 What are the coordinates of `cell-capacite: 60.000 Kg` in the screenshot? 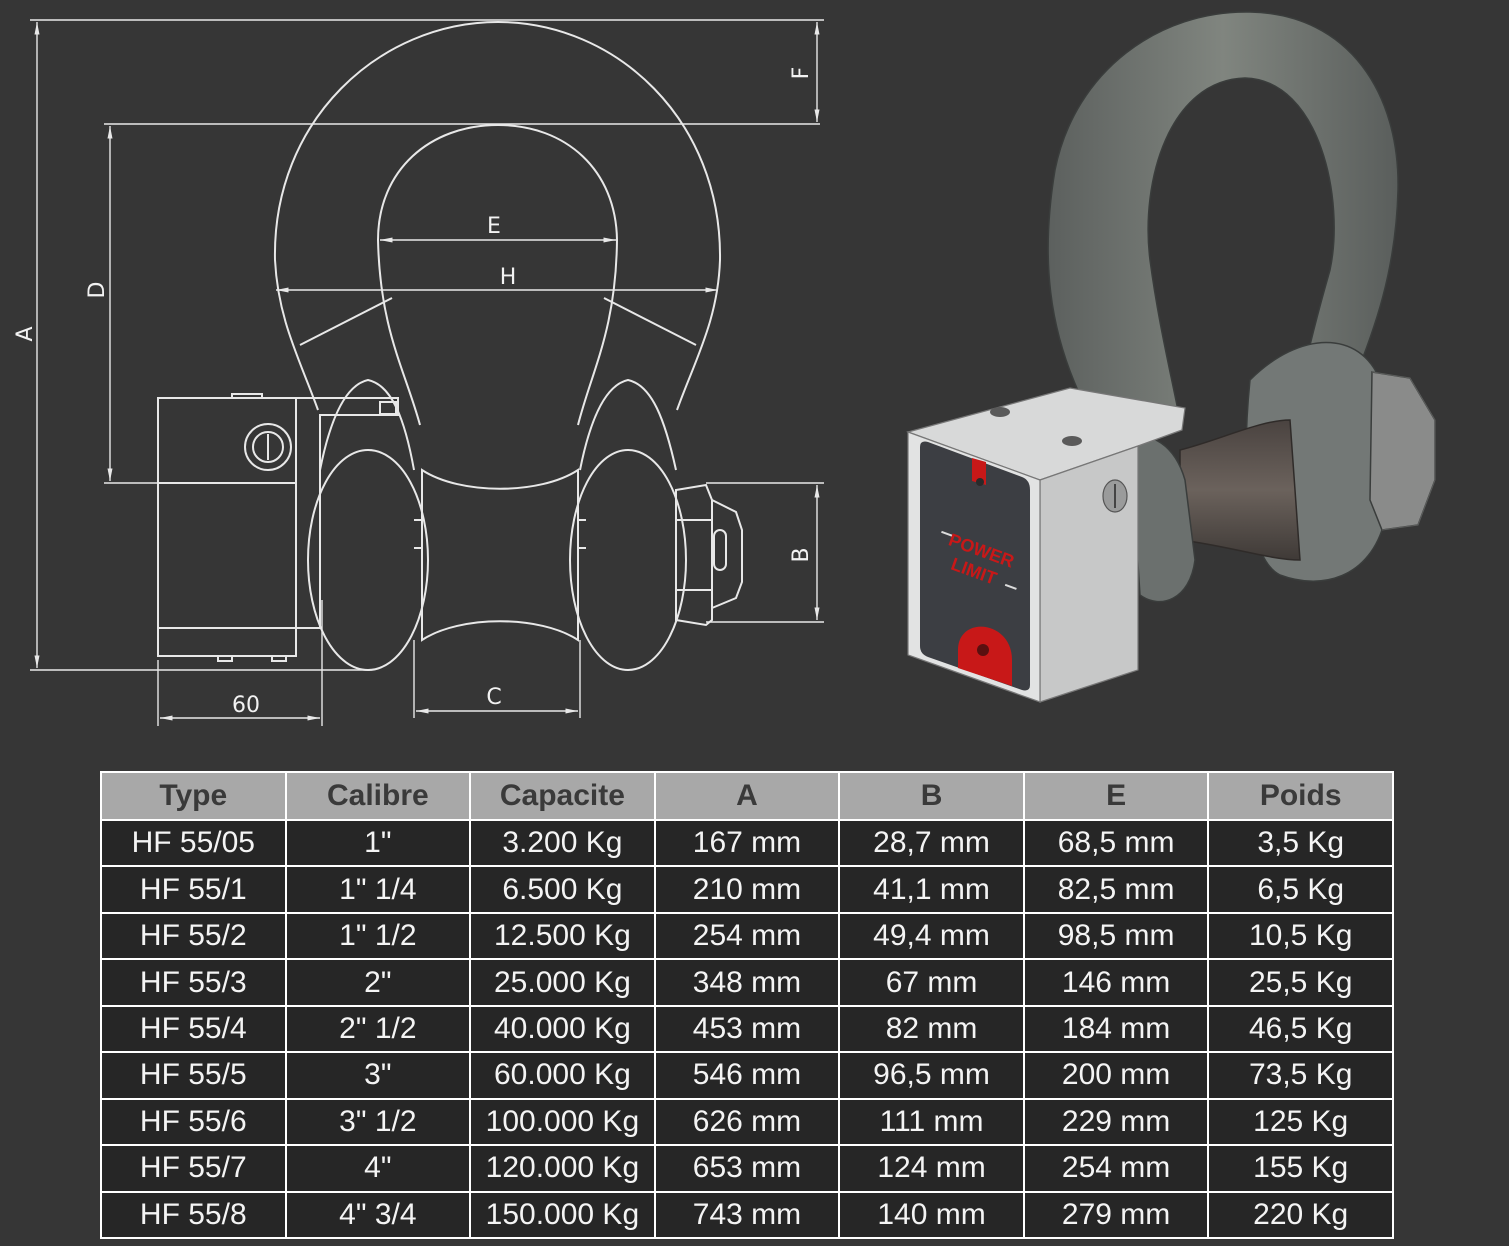 It's located at (562, 1075).